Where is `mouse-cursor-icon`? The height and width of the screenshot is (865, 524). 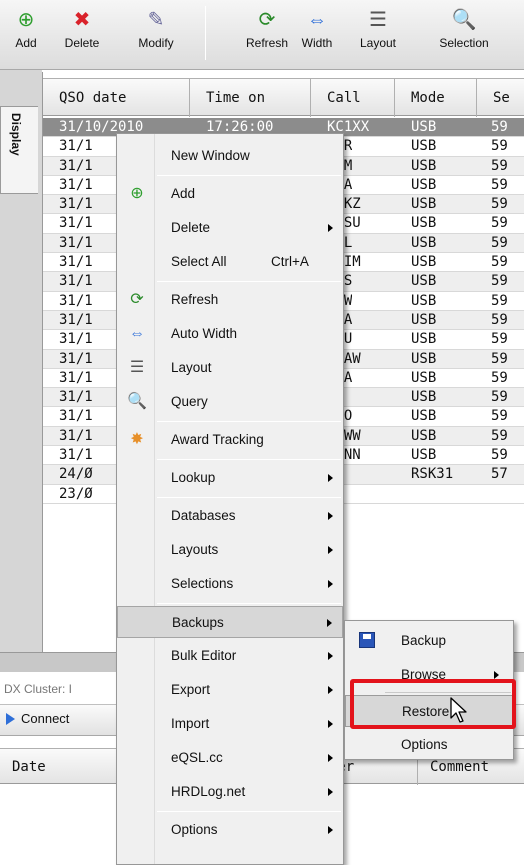
mouse-cursor-icon is located at coordinates (458, 710).